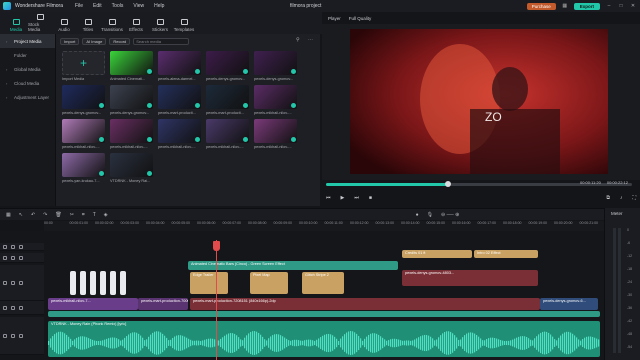 The image size is (640, 360). Describe the element at coordinates (8, 215) in the screenshot. I see `layout-grid-icon: ▦` at that location.